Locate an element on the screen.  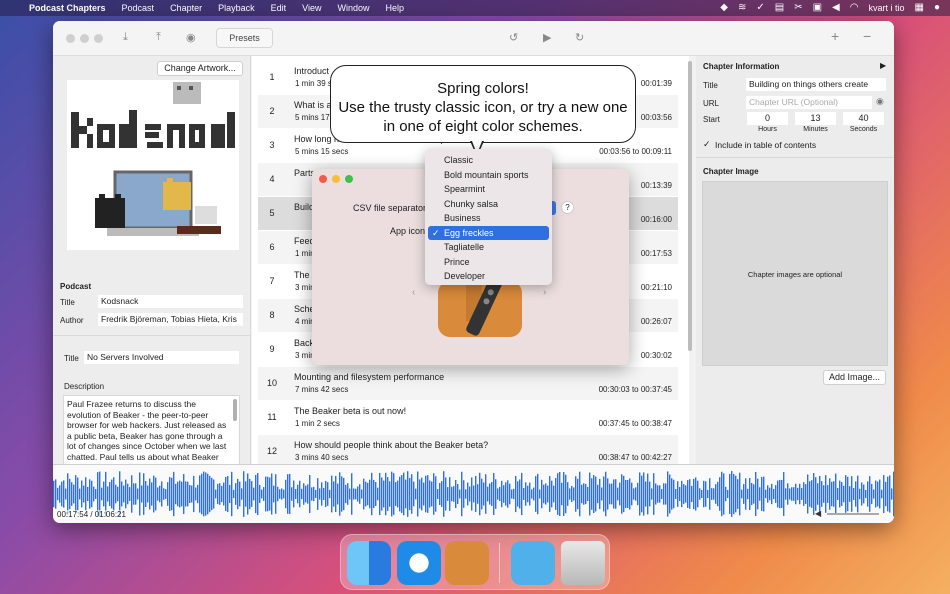
volume-slider is located at coordinates (853, 514).